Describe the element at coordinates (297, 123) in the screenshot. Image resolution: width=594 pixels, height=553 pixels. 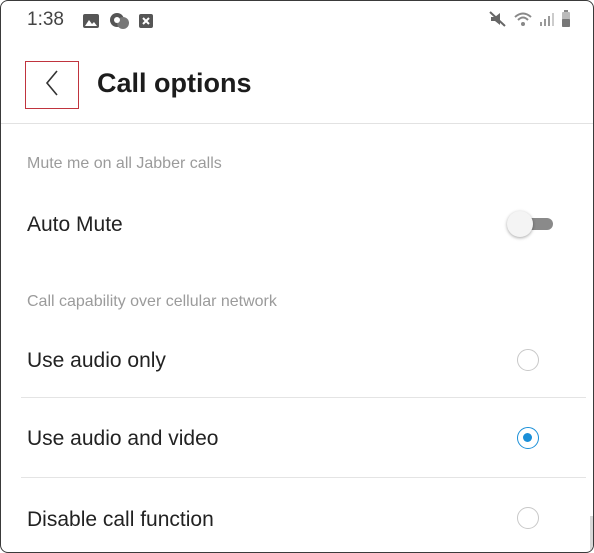
I see `header-divider` at that location.